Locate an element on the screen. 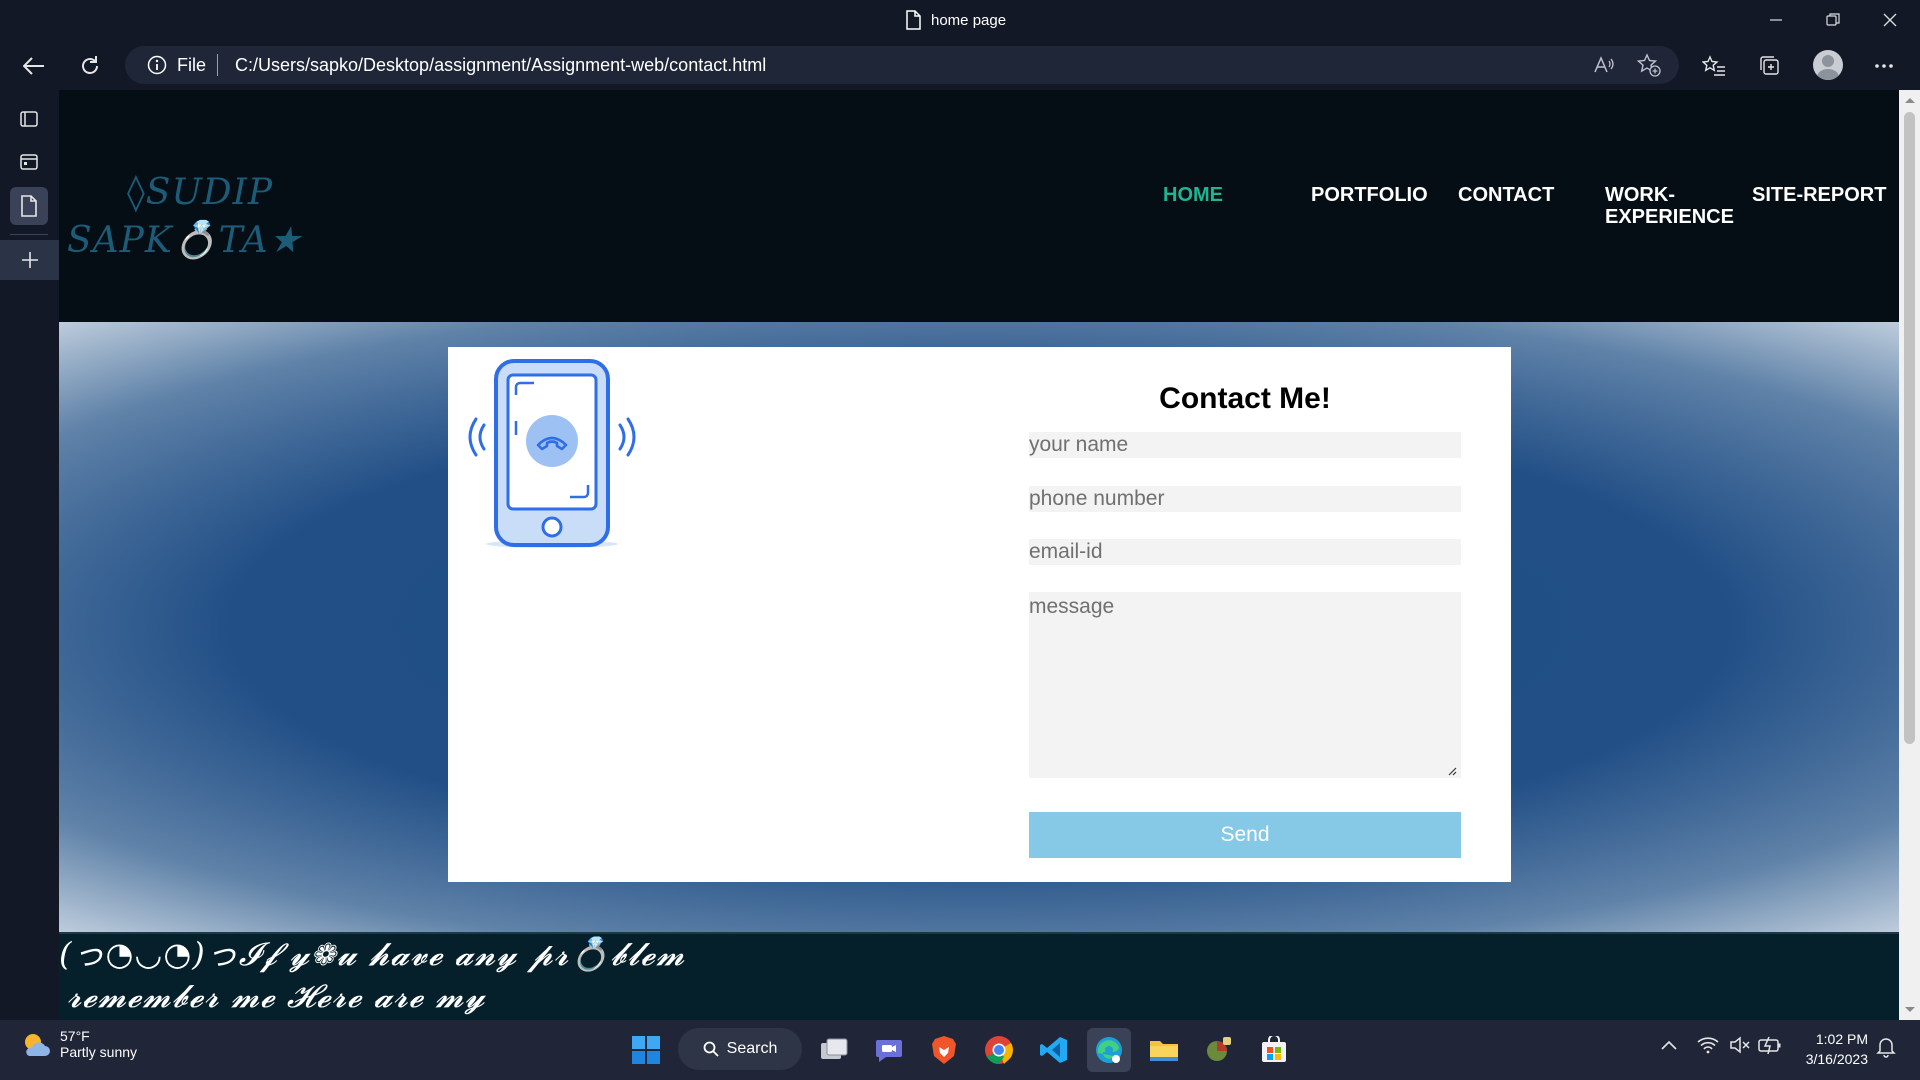 The image size is (1920, 1080). tab-title: home page is located at coordinates (955, 20).